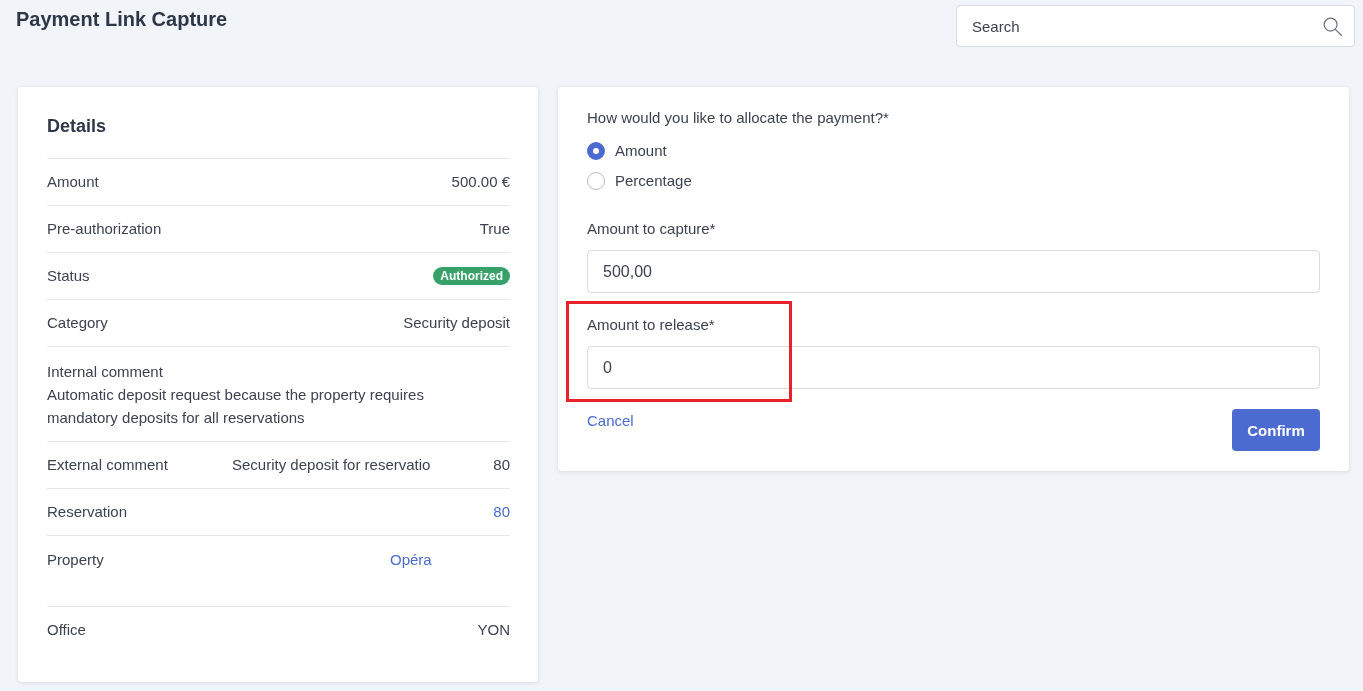  Describe the element at coordinates (639, 181) in the screenshot. I see `radio-option: Percentage` at that location.